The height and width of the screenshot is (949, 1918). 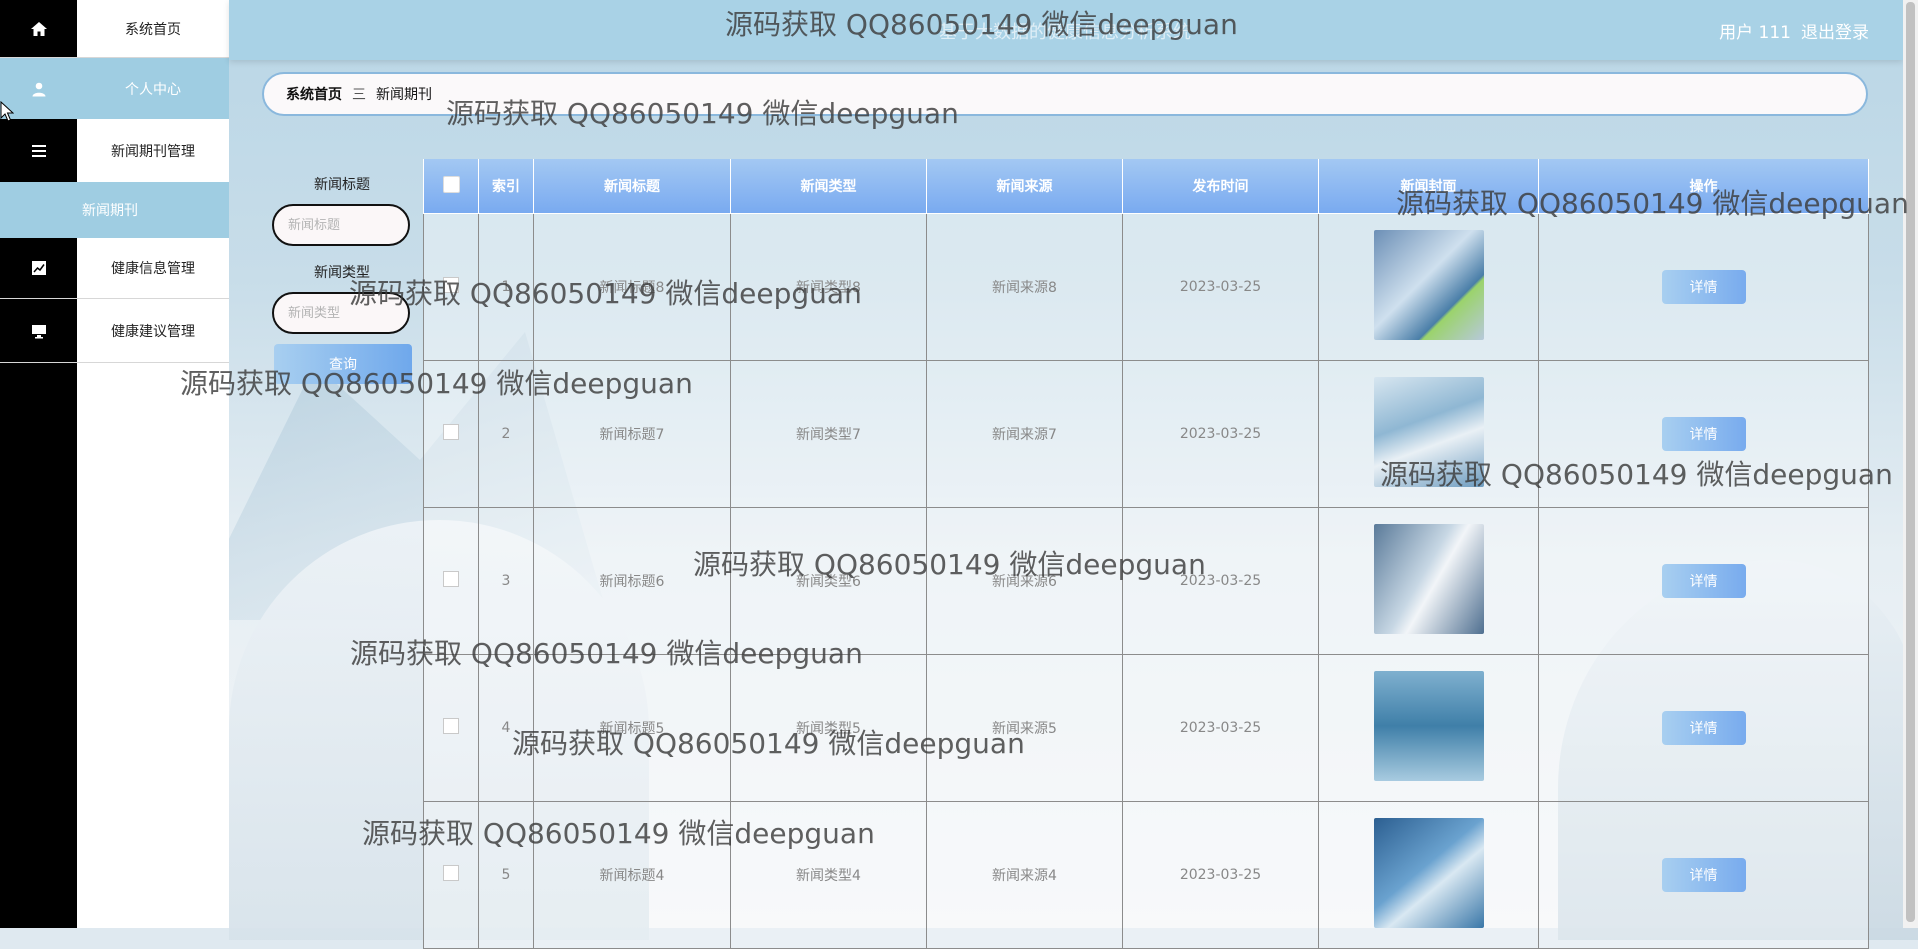 I want to click on table-header-row: 索引 新闻标题 新闻类型 新闻来源 发布时间 新闻封面 操作, so click(x=1146, y=186).